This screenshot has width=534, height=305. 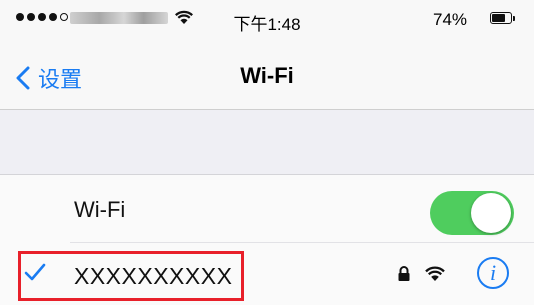 What do you see at coordinates (491, 213) in the screenshot?
I see `toggle-knob` at bounding box center [491, 213].